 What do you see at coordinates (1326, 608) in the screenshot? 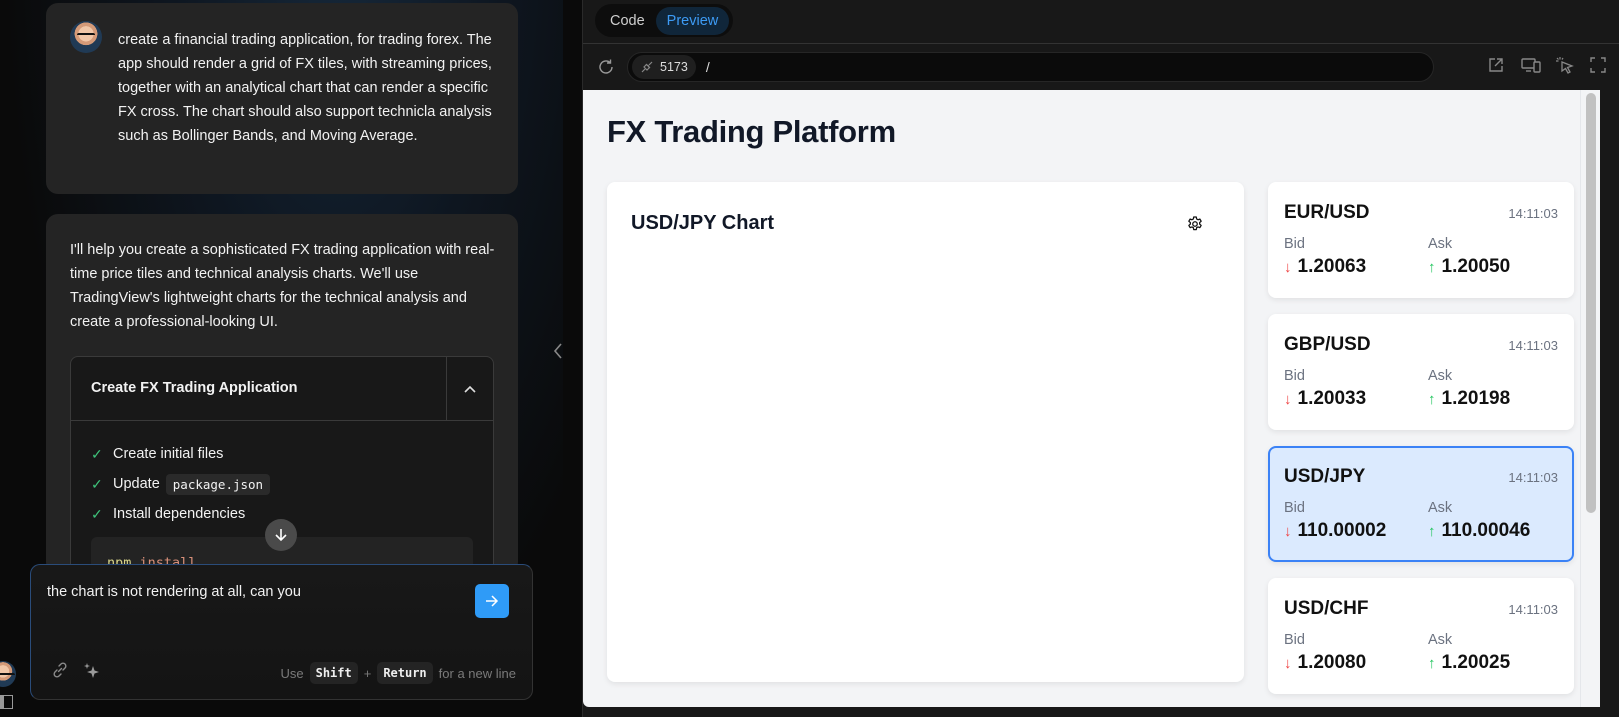
I see `tile-pair: USD/CHF` at bounding box center [1326, 608].